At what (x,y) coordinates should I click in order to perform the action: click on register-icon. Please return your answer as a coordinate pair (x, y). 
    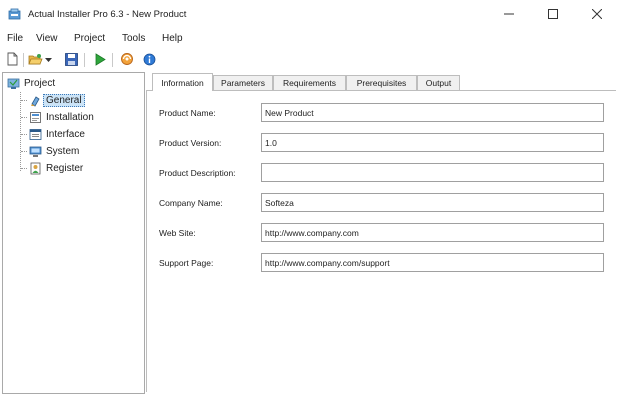
    Looking at the image, I should click on (35, 168).